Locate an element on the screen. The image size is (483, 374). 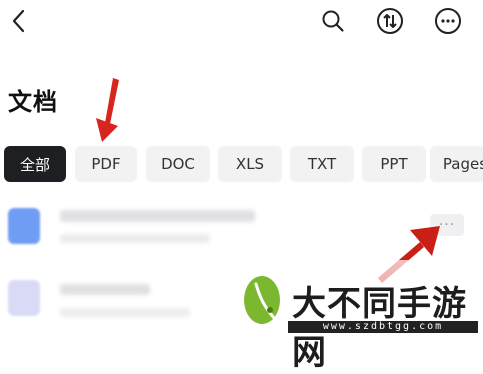
sort-button is located at coordinates (390, 21).